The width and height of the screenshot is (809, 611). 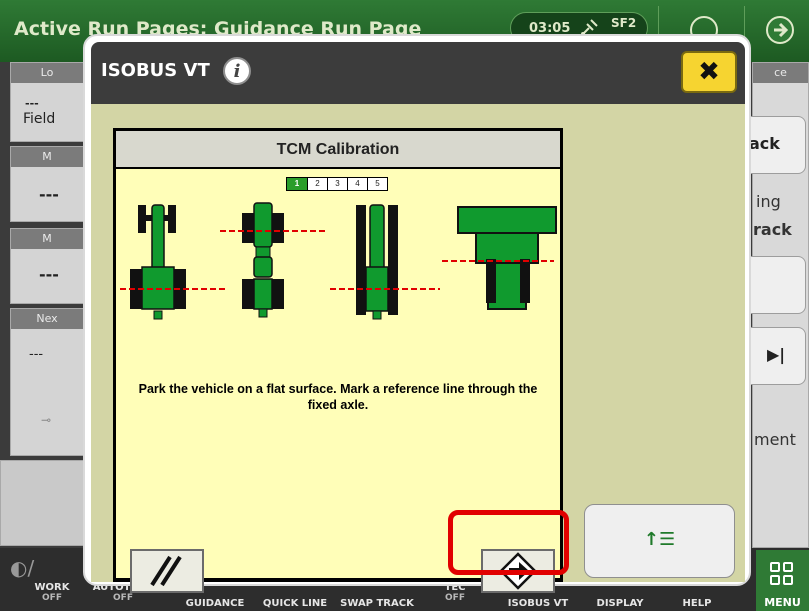 I want to click on close-button: ✖, so click(x=709, y=72).